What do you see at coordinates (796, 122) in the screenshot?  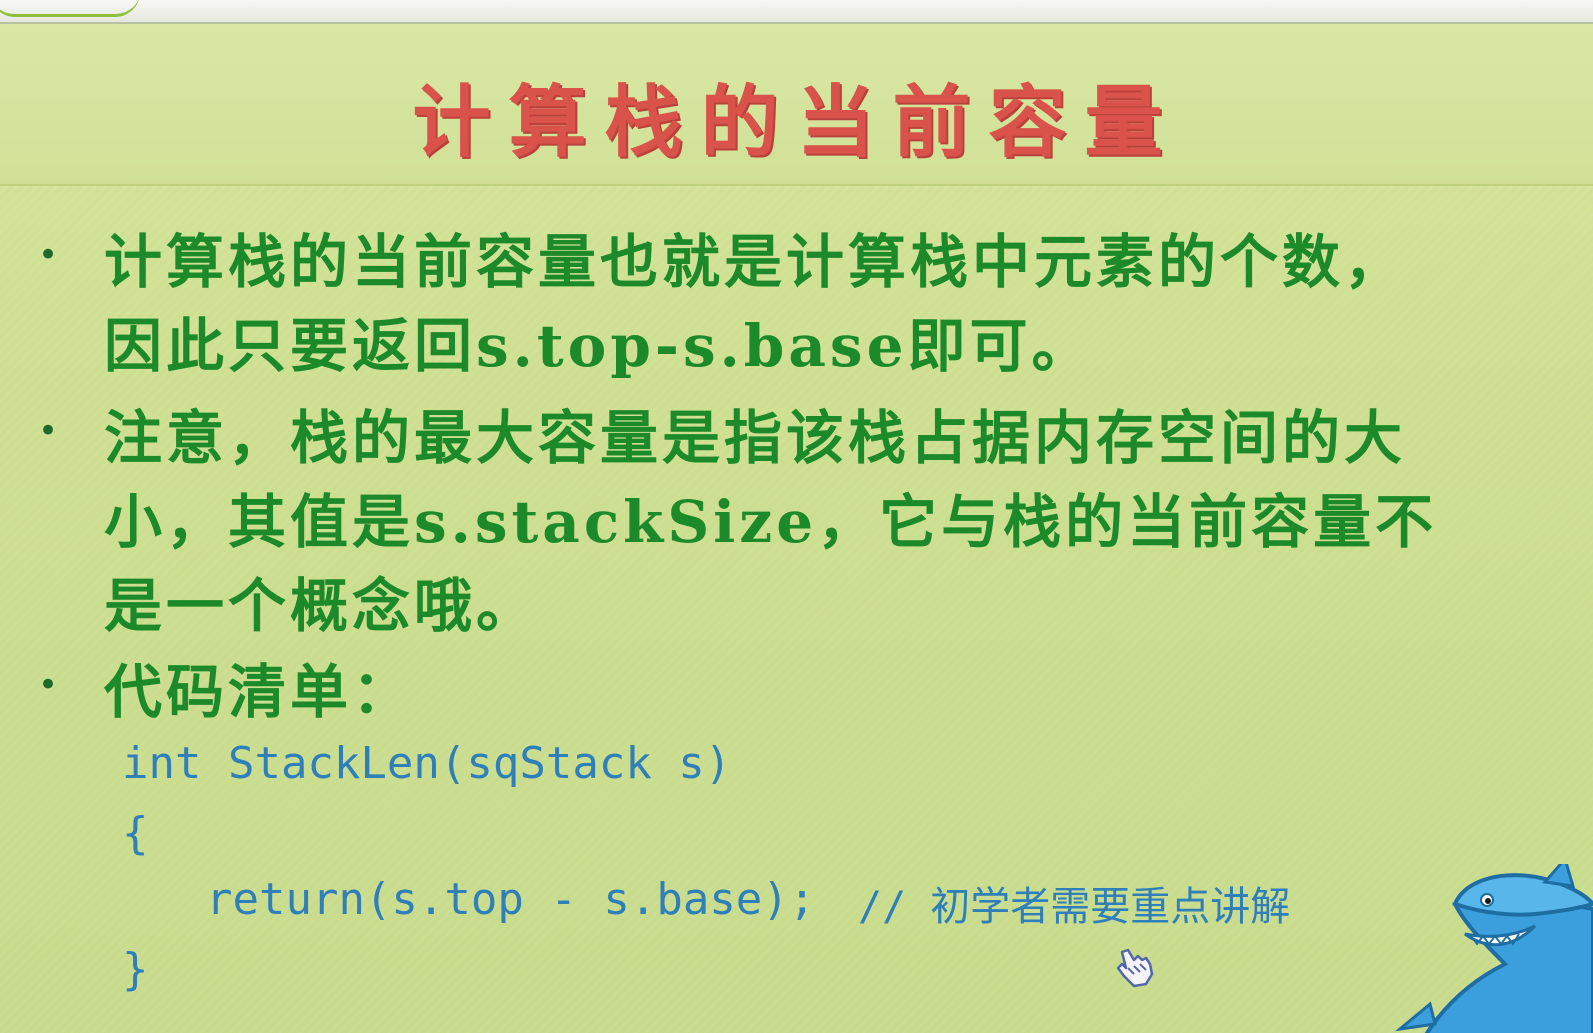 I see `slide-title: 计算栈的当前容量` at bounding box center [796, 122].